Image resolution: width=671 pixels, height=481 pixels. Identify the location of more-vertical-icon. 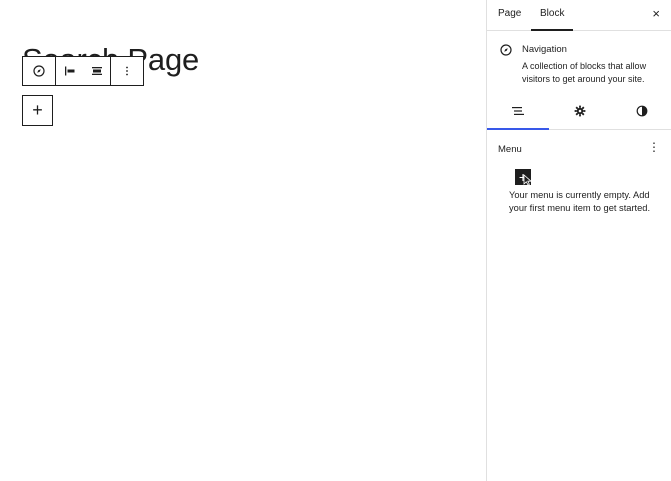
(127, 71).